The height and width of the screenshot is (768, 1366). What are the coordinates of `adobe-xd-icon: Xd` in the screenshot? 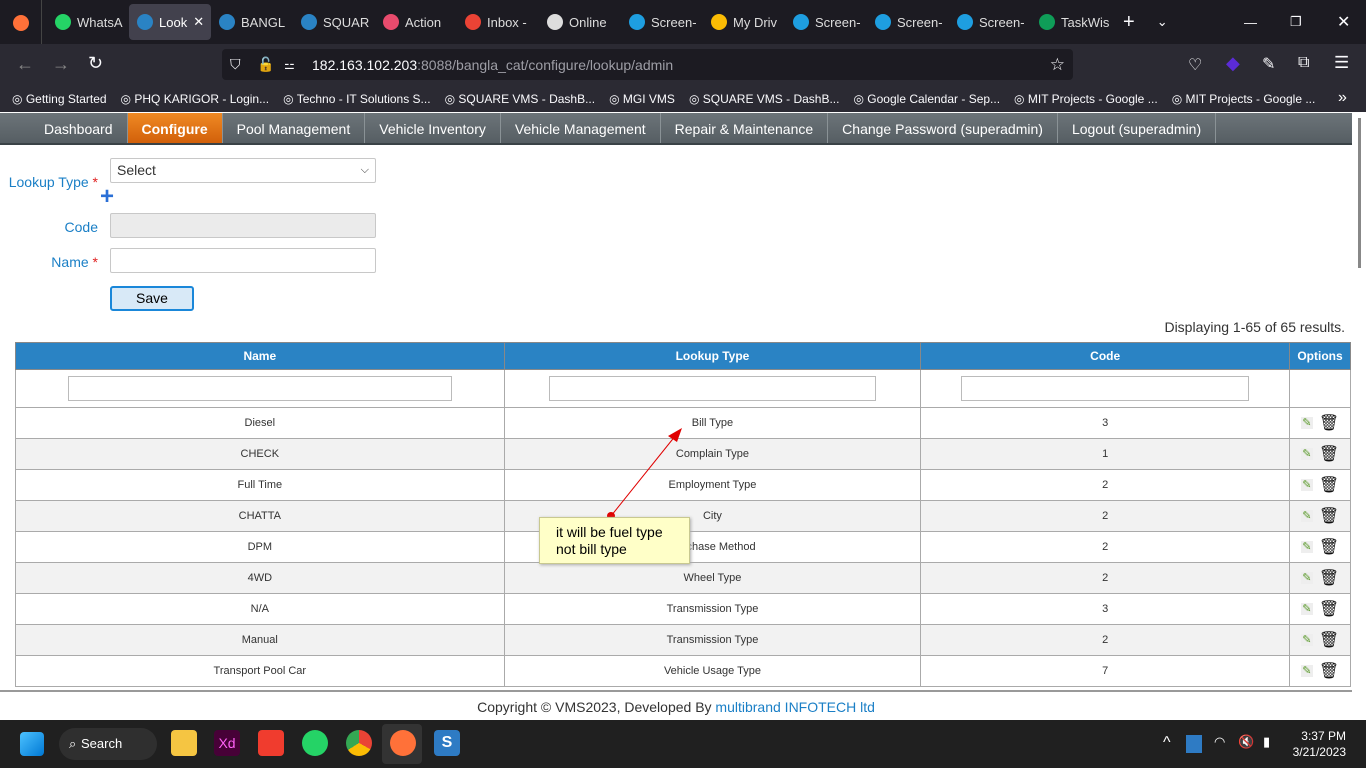 It's located at (227, 743).